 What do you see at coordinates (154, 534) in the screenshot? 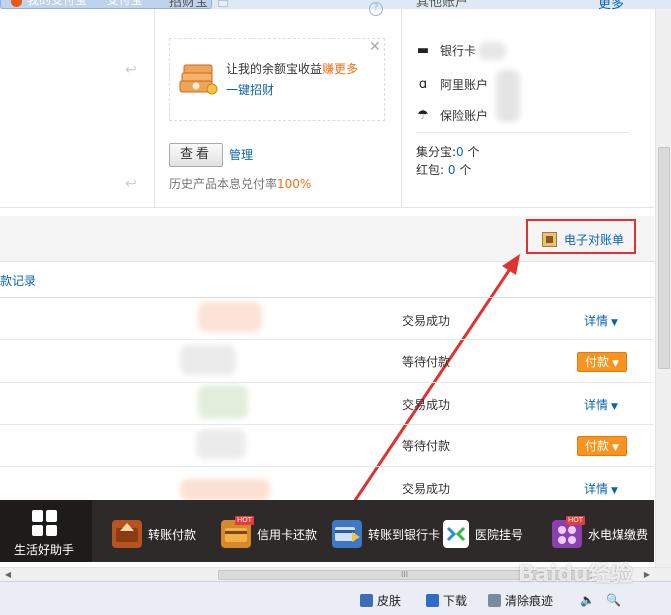
I see `helper-item-transfer: 转账付款` at bounding box center [154, 534].